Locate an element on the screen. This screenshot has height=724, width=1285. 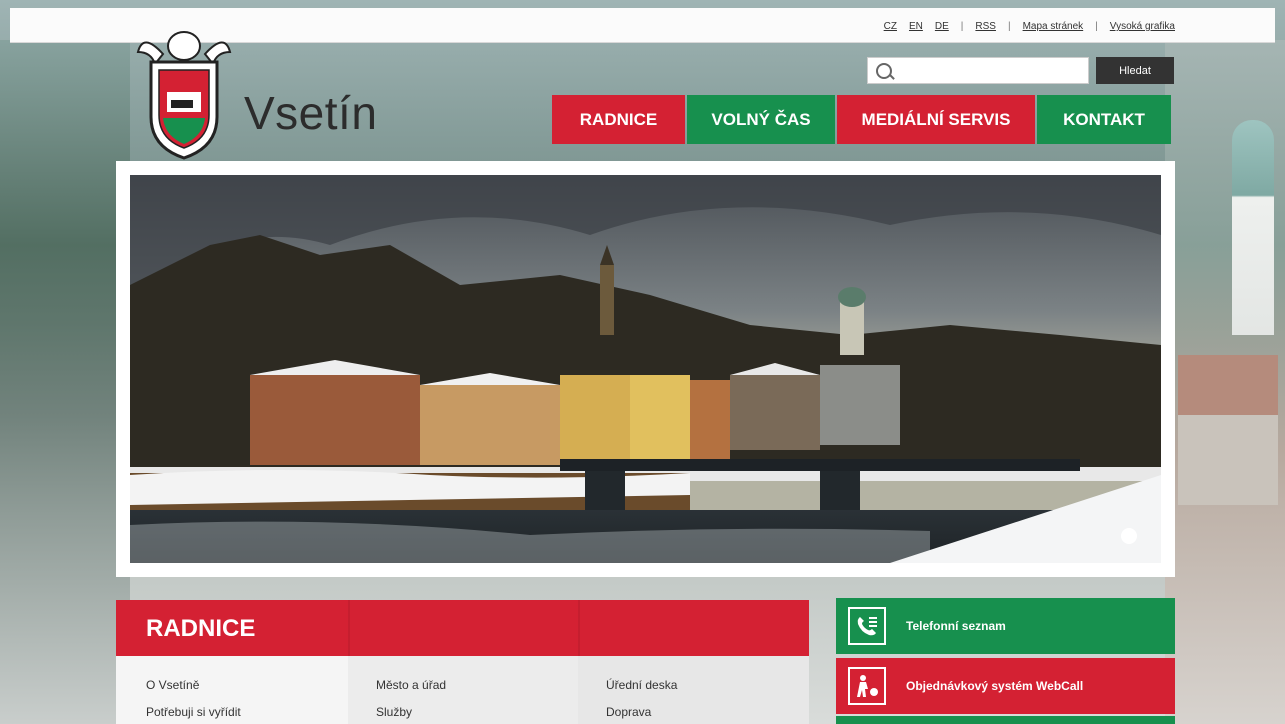
quick-link-webcall: Objednávkový systém WebCall is located at coordinates (1005, 686).